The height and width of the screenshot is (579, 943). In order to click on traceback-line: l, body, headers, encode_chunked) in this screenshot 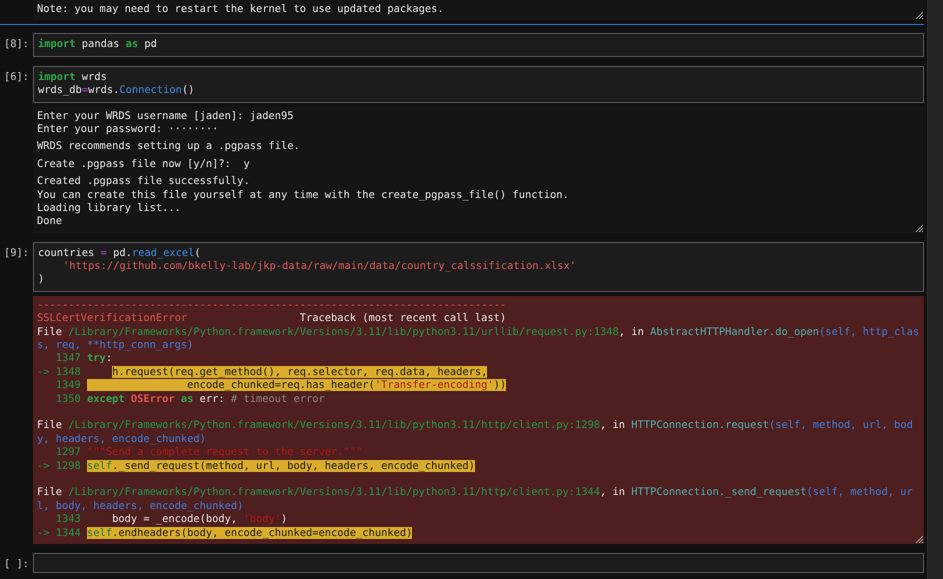, I will do `click(140, 507)`.